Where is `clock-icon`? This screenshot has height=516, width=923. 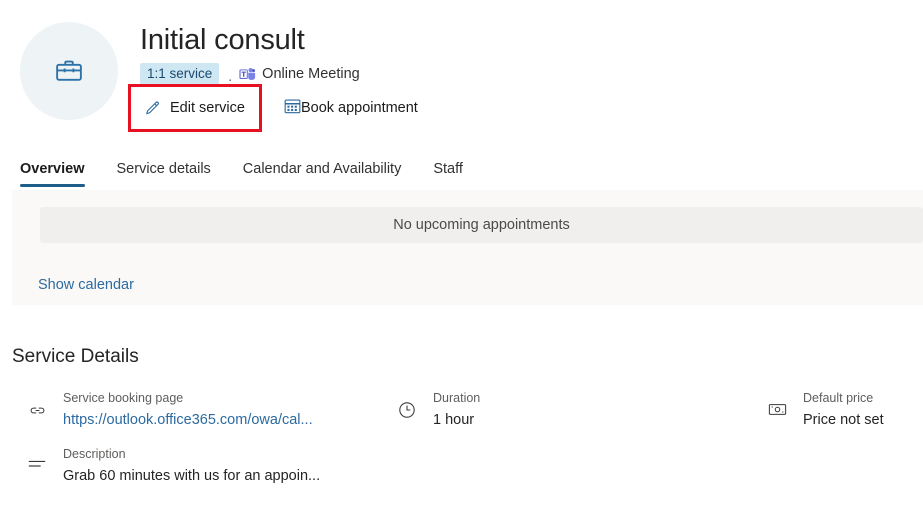
clock-icon is located at coordinates (407, 404).